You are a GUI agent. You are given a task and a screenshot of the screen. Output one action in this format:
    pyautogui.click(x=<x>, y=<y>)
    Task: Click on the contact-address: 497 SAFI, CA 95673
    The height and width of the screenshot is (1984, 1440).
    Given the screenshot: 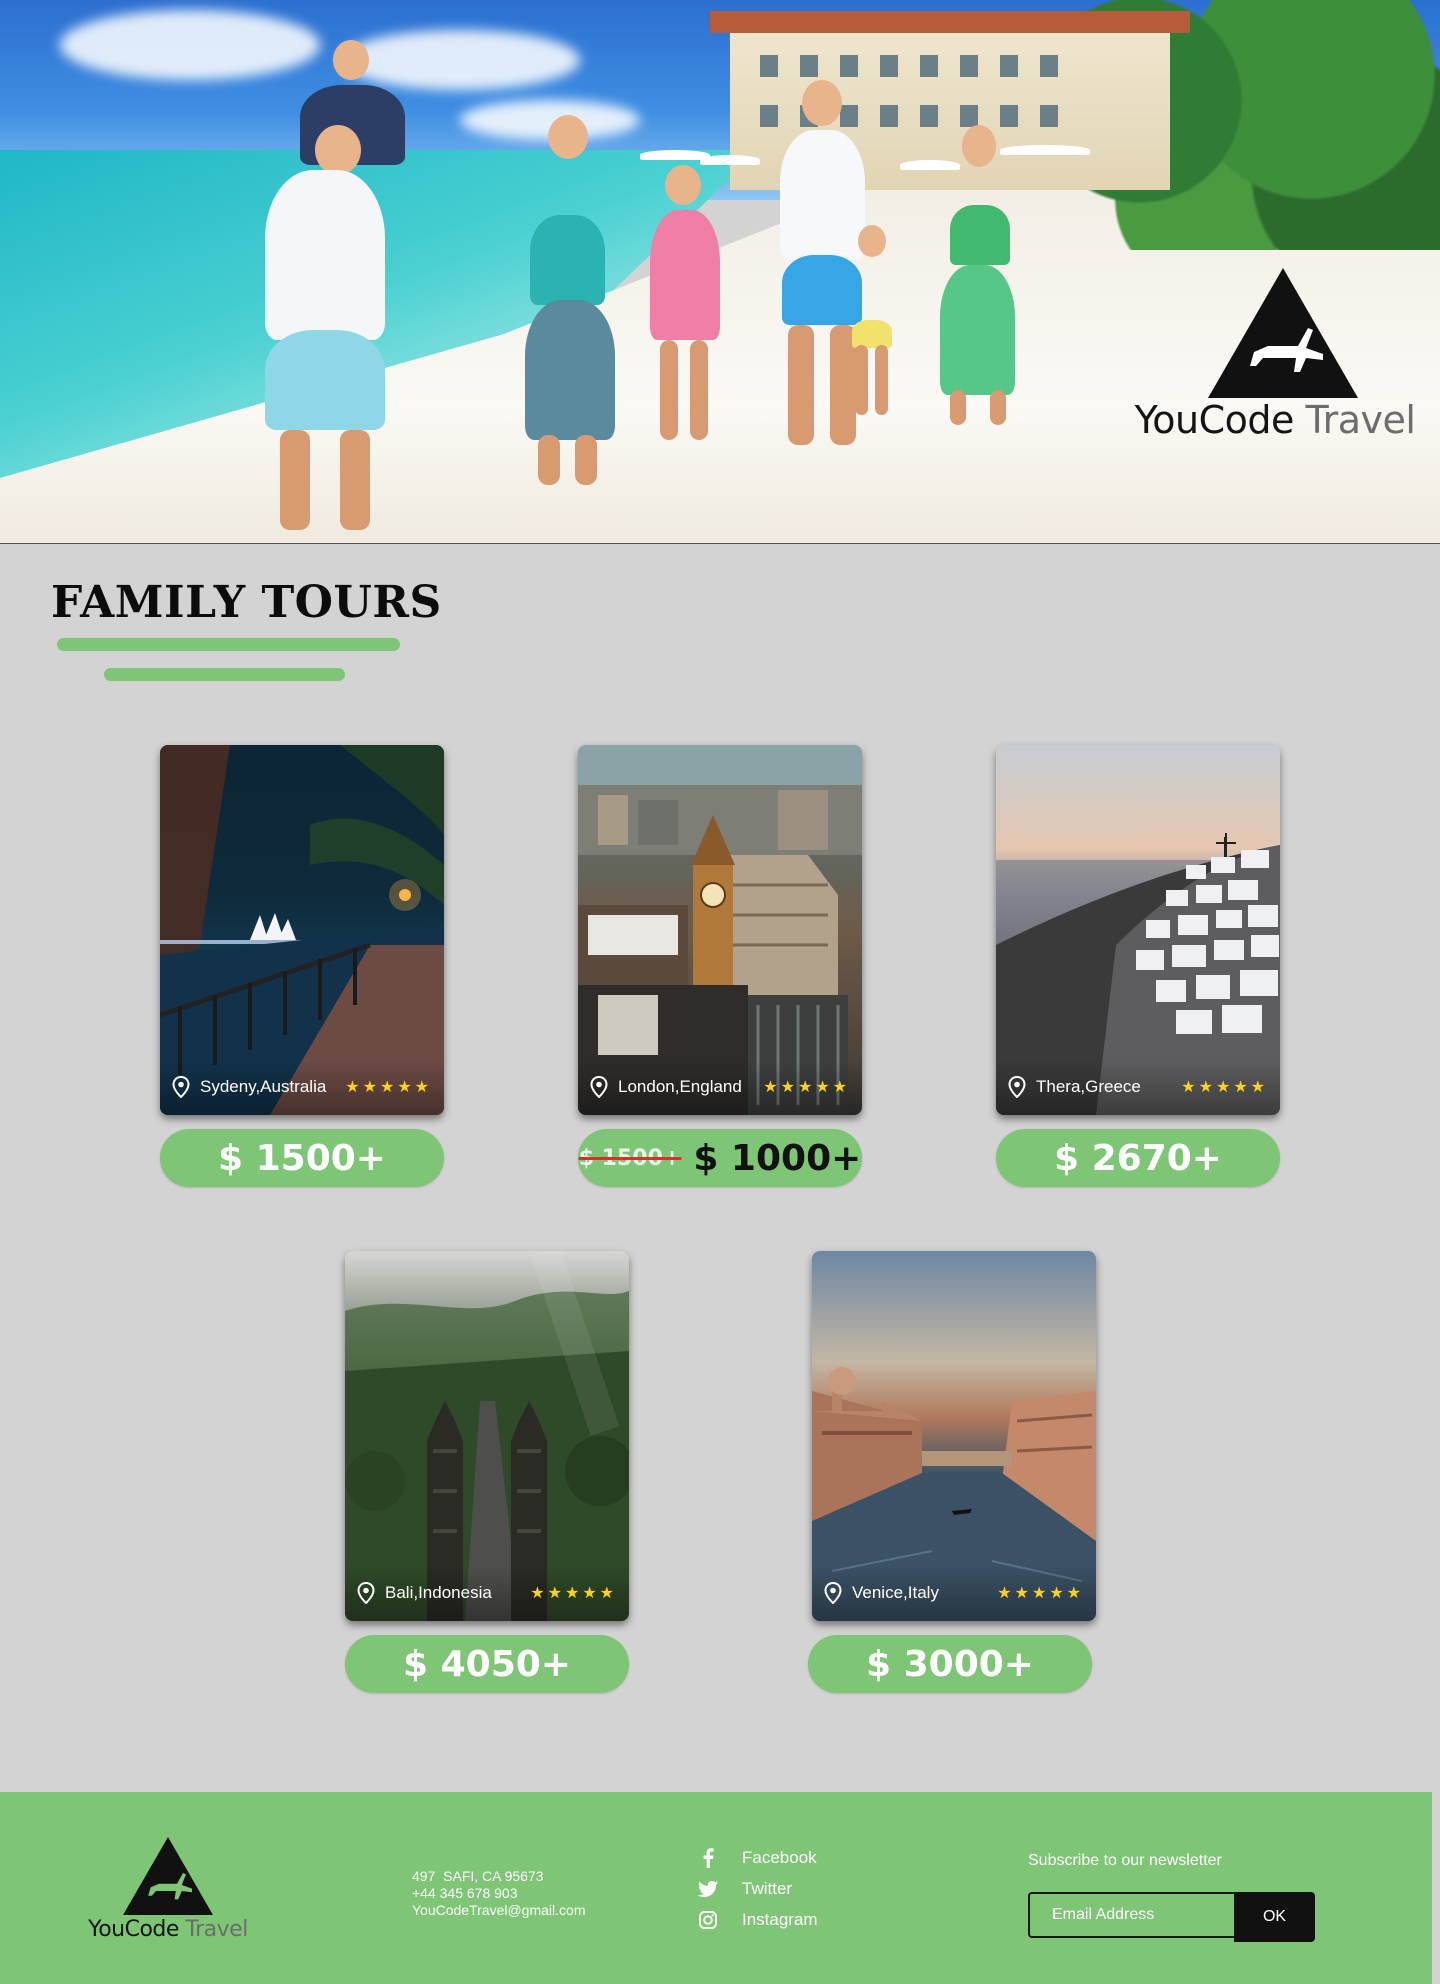 What is the action you would take?
    pyautogui.click(x=478, y=1876)
    